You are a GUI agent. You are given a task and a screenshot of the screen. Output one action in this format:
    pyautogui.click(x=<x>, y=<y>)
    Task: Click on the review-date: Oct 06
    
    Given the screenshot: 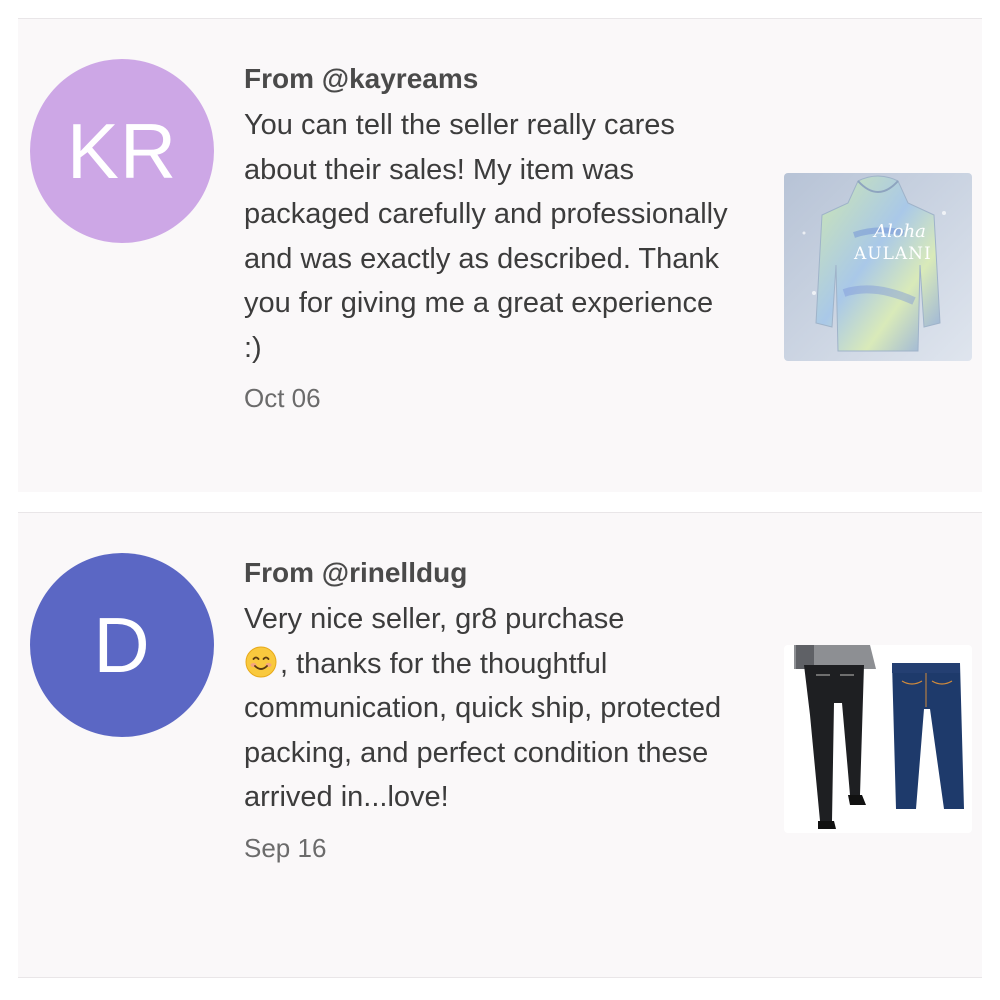 What is the action you would take?
    pyautogui.click(x=282, y=398)
    